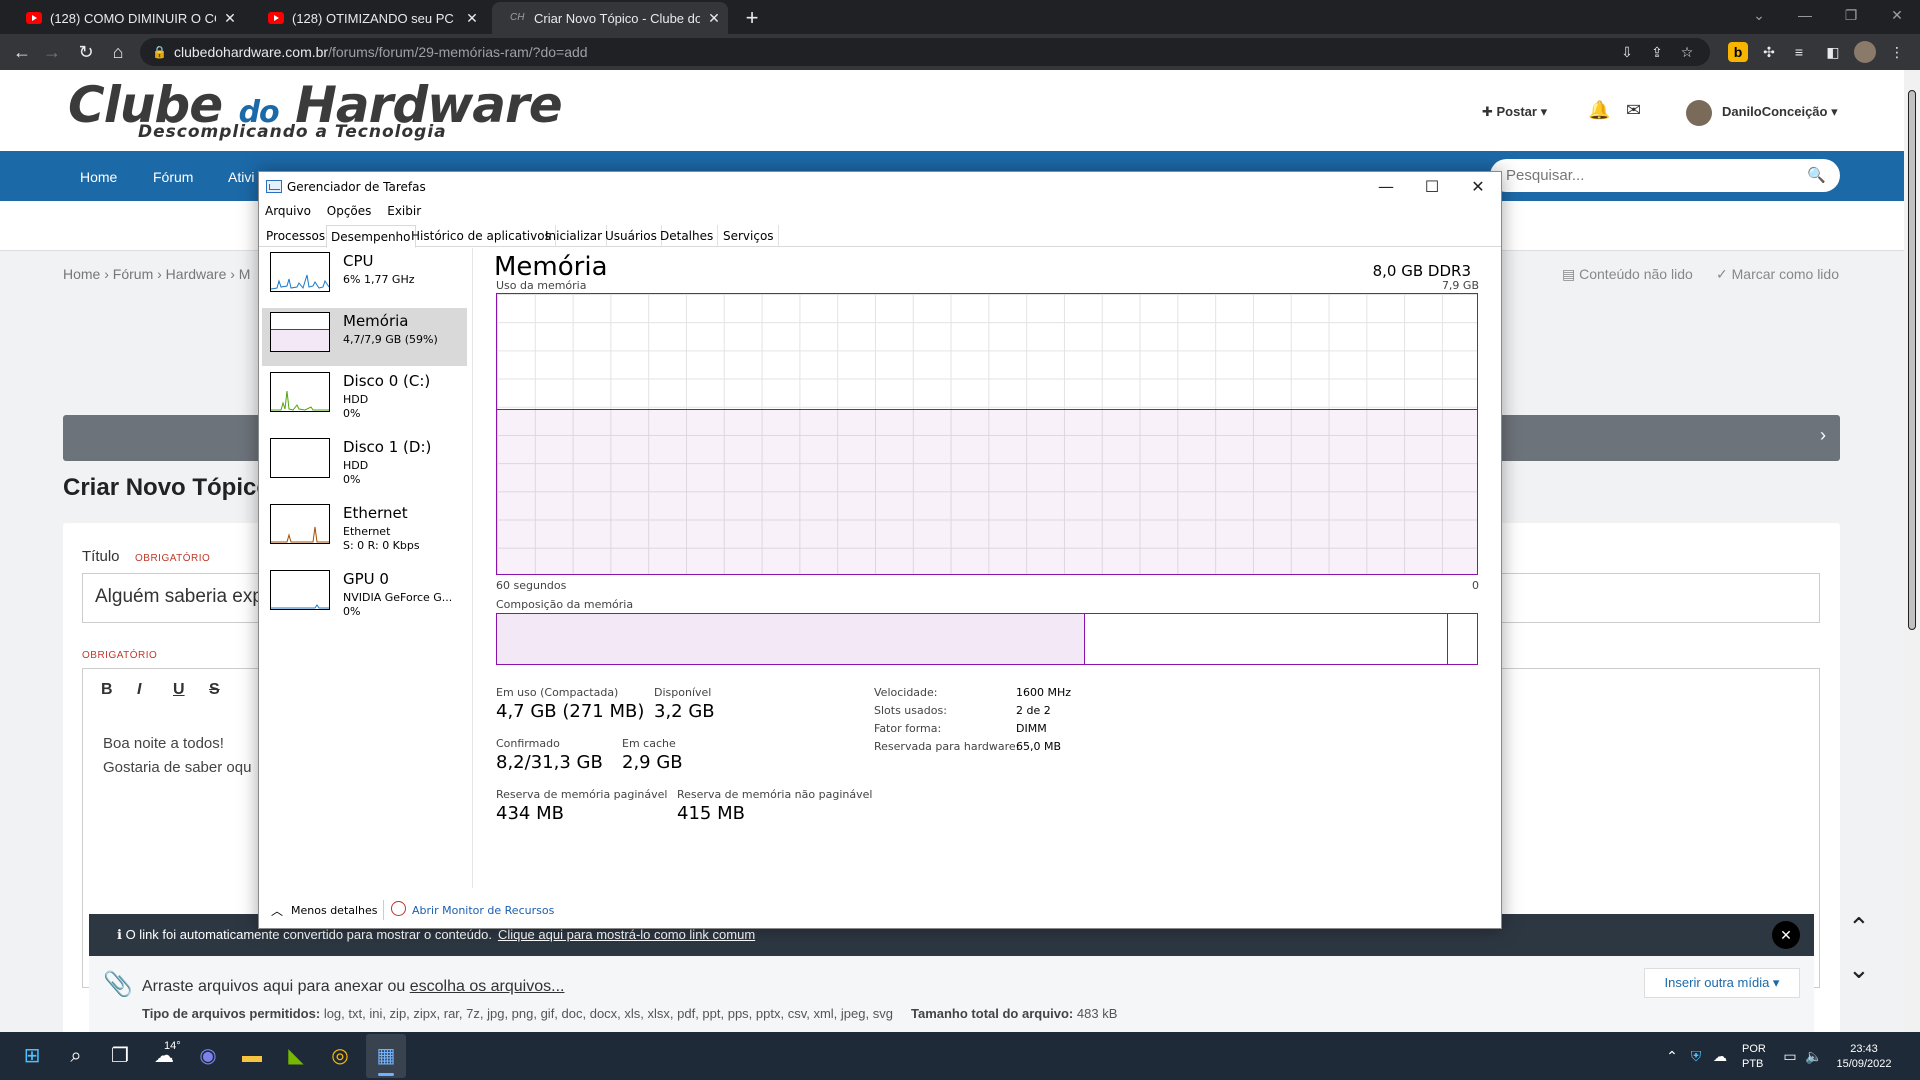 Image resolution: width=1920 pixels, height=1080 pixels. What do you see at coordinates (98, 177) in the screenshot?
I see `nav-home: Home` at bounding box center [98, 177].